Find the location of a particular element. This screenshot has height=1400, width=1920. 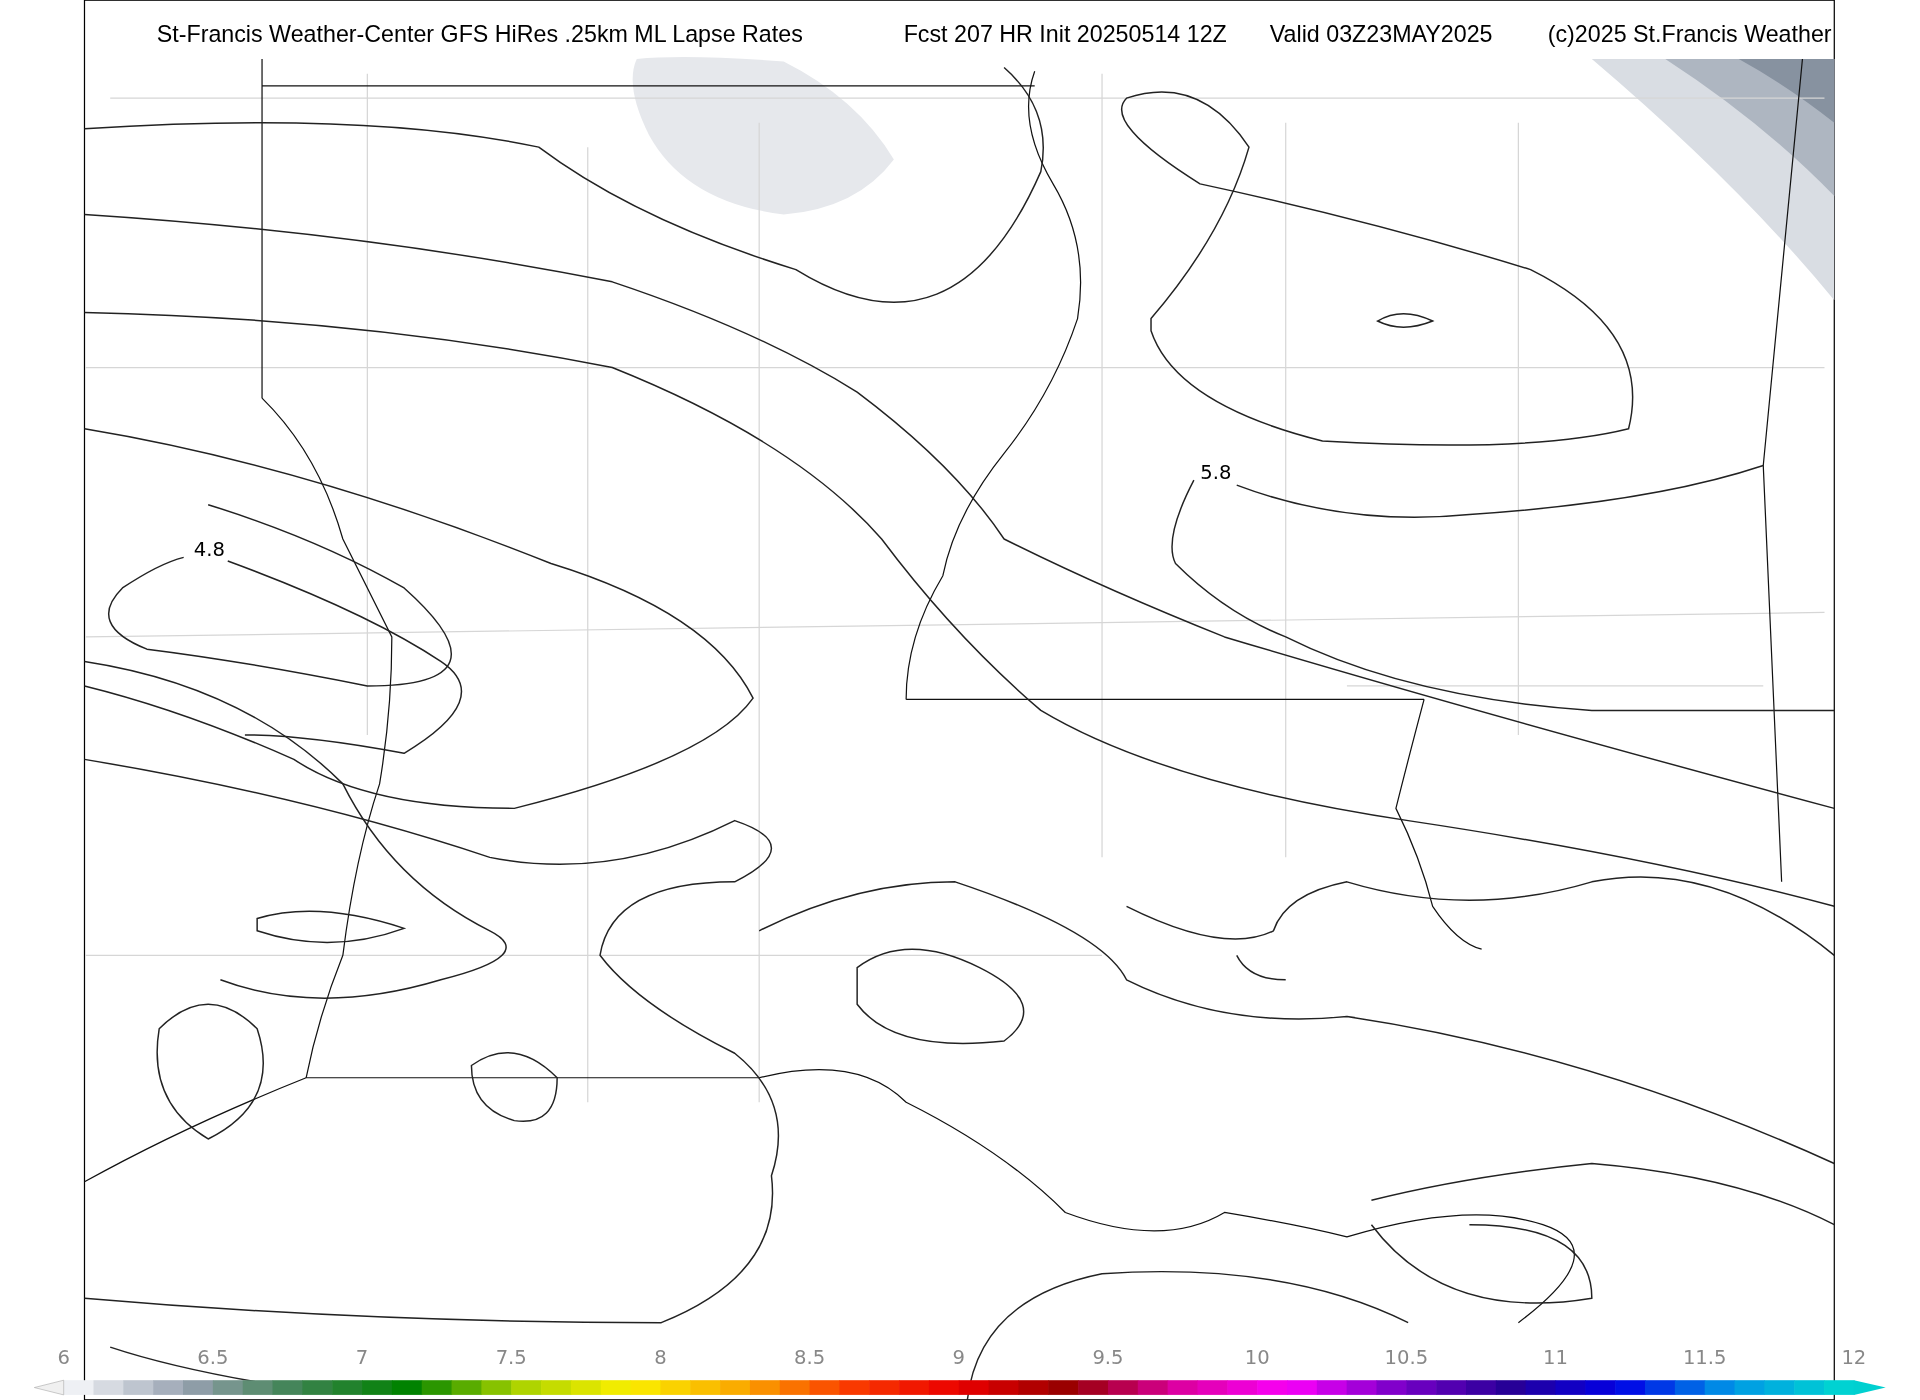

colorbar-tick-label: 7 is located at coordinates (362, 1358).